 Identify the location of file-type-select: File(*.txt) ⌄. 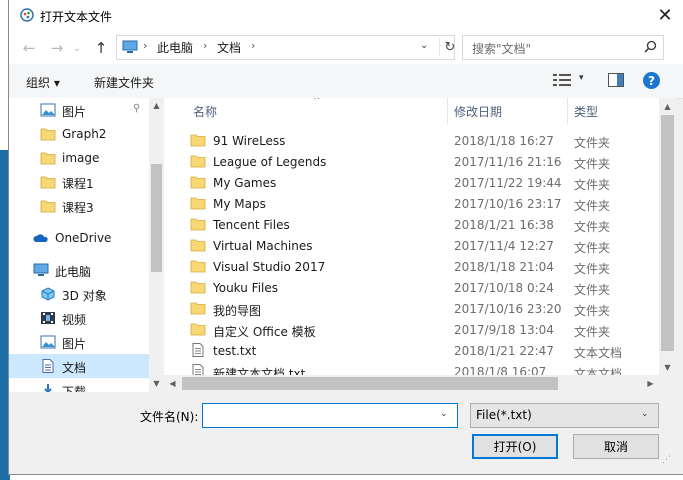
(564, 415).